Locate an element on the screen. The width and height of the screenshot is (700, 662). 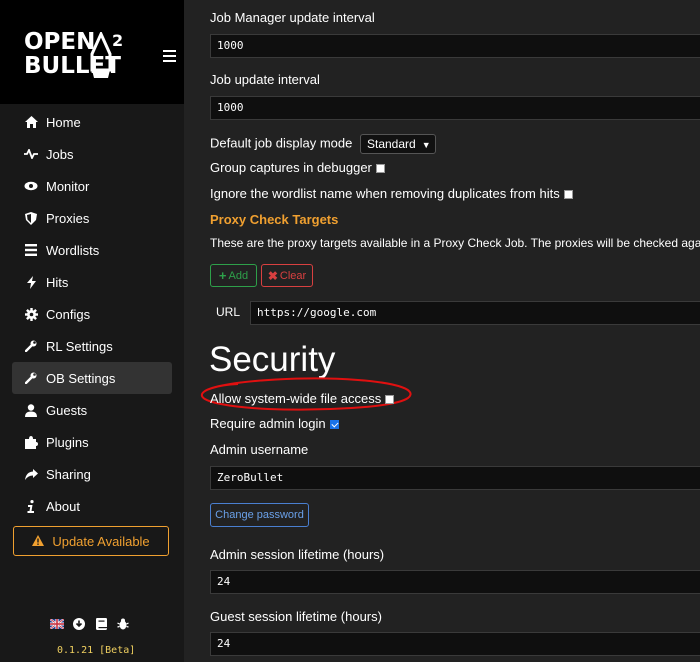
sidebar-item-monitor: Monitor is located at coordinates (92, 186).